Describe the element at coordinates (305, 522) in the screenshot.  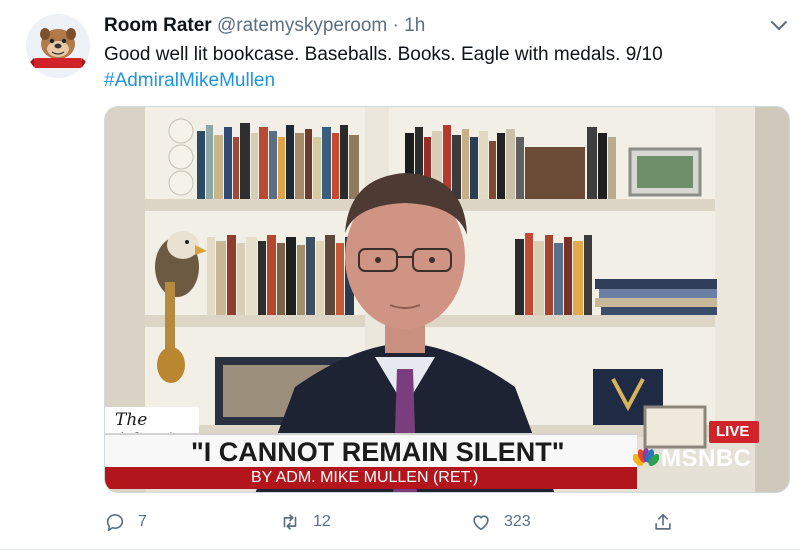
I see `retweet-button: 12` at that location.